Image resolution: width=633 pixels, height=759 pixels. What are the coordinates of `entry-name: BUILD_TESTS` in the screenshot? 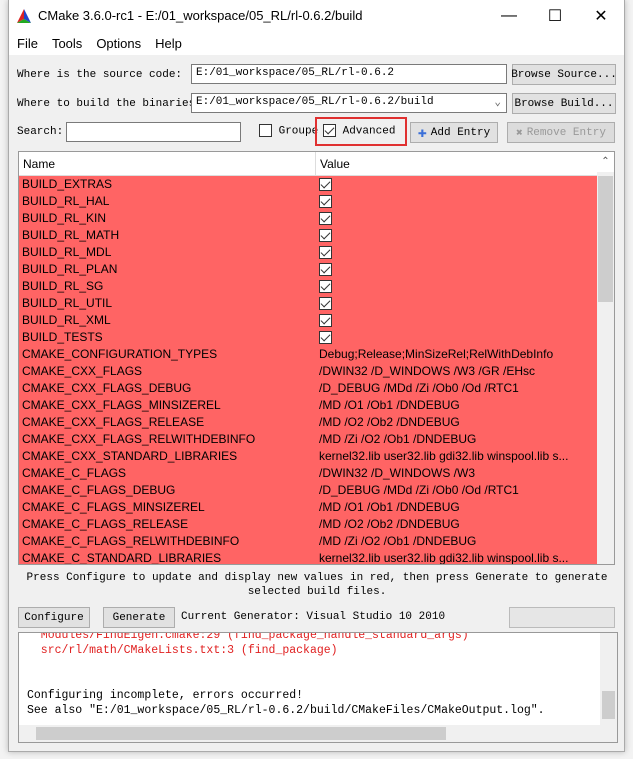 It's located at (62, 337).